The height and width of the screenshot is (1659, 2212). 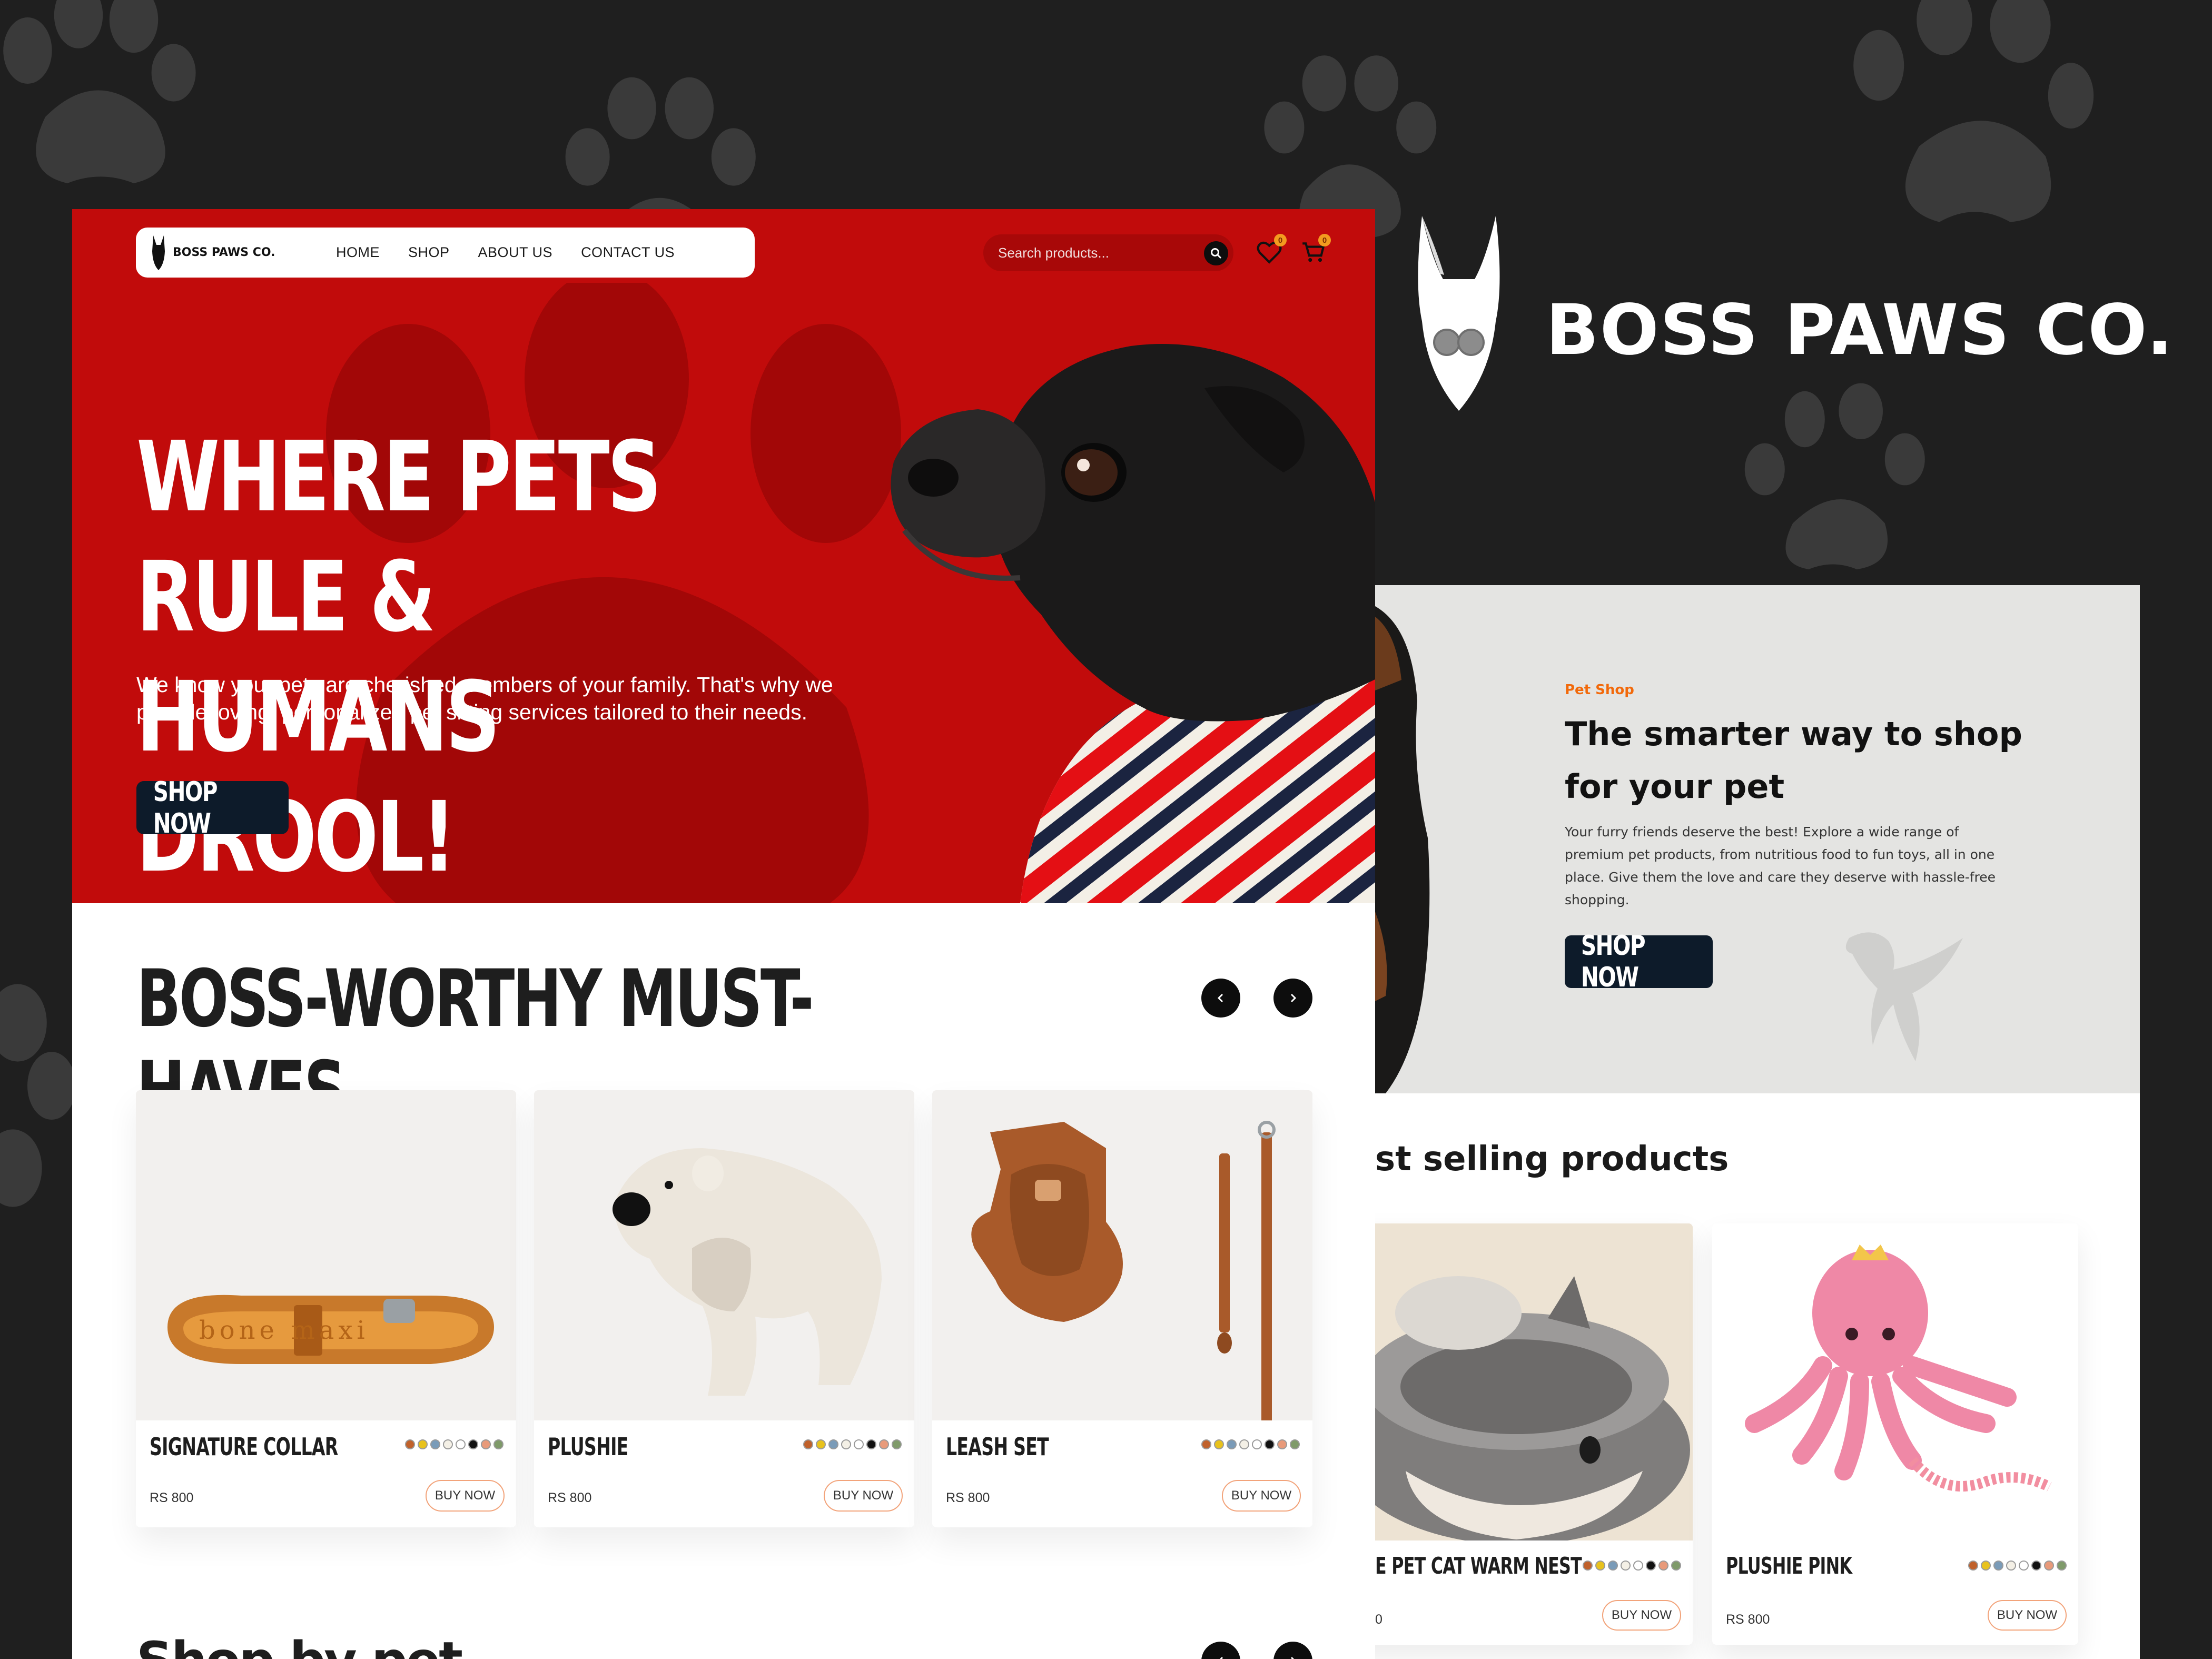 I want to click on nav-shop: SHOP, so click(x=429, y=252).